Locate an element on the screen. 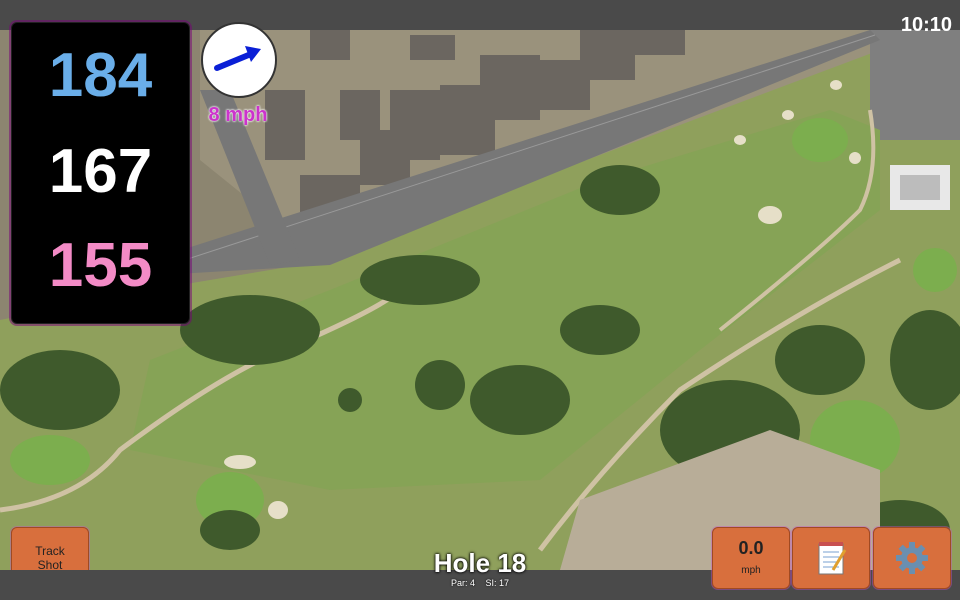 This screenshot has height=600, width=960. notepad-icon is located at coordinates (832, 558).